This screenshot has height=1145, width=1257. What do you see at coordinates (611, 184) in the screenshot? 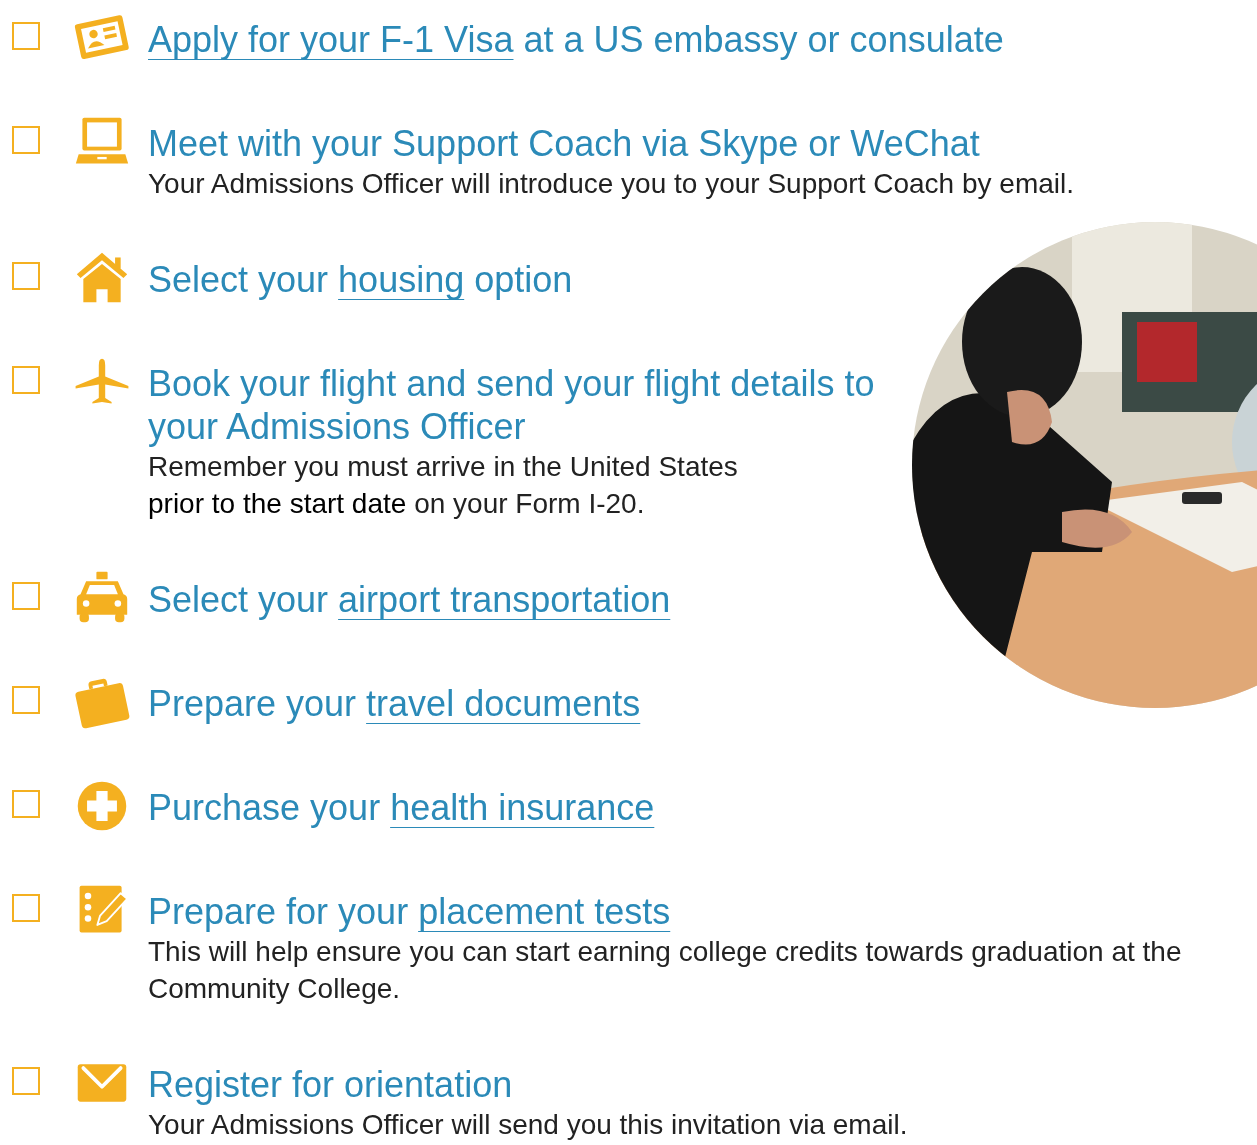
I see `item-note: Your Admissions Officer will introduce you to your Support Coach by email.` at bounding box center [611, 184].